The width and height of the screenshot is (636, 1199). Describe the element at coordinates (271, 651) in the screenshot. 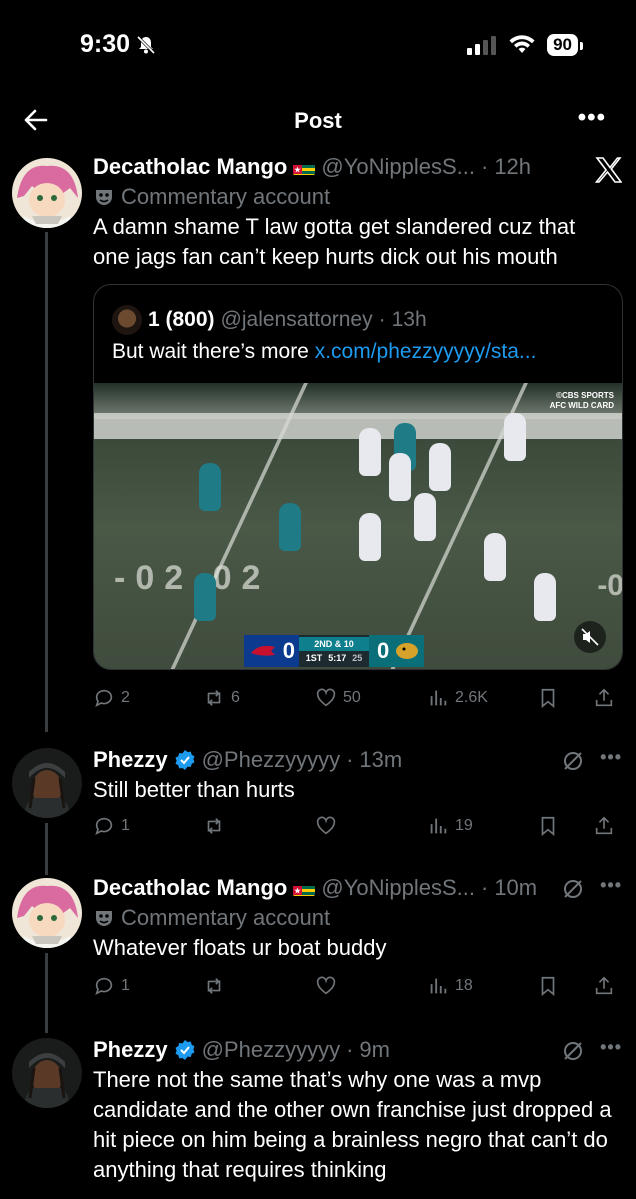

I see `bills-score: 0` at that location.